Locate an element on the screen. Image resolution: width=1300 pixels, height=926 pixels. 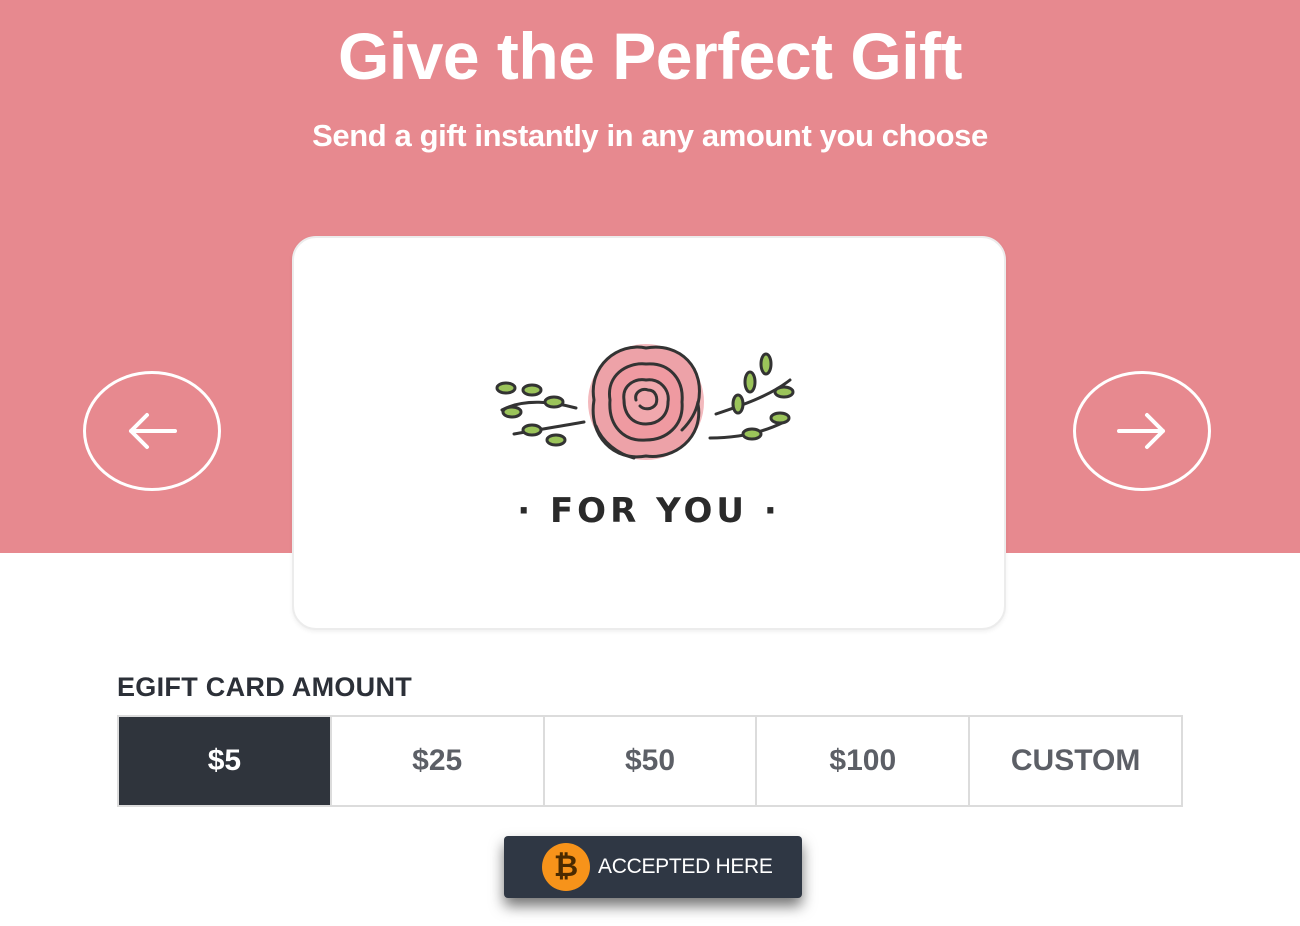
right-leaves-icon is located at coordinates (751, 396).